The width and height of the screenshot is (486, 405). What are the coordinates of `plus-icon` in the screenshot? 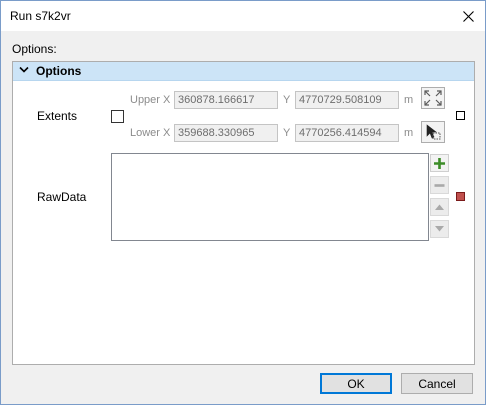 It's located at (439, 163).